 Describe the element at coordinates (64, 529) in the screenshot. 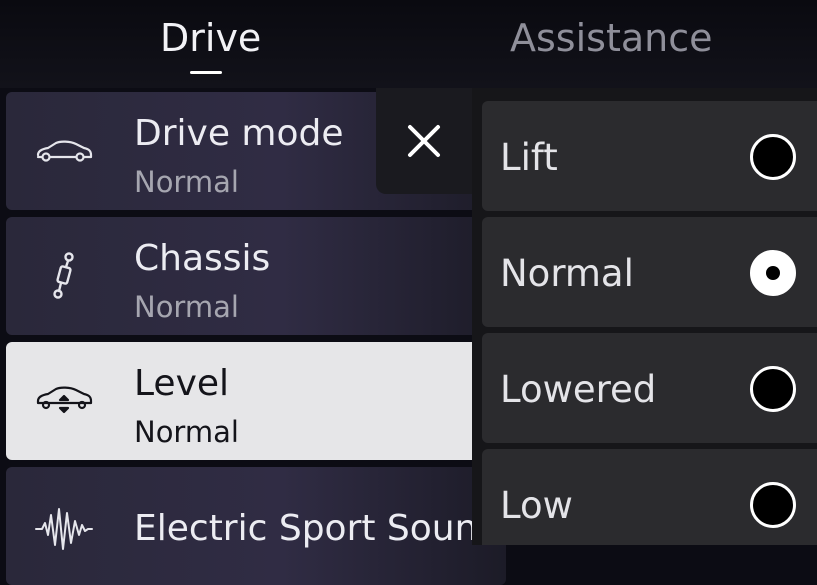

I see `sound-wave-icon` at that location.